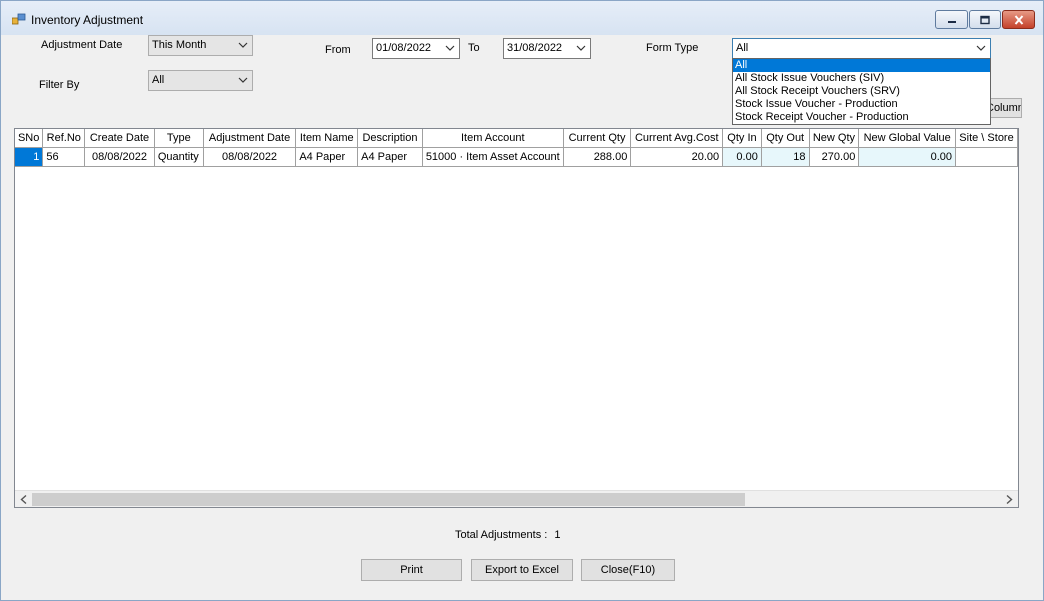 Image resolution: width=1044 pixels, height=601 pixels. I want to click on form-type-value: All, so click(742, 48).